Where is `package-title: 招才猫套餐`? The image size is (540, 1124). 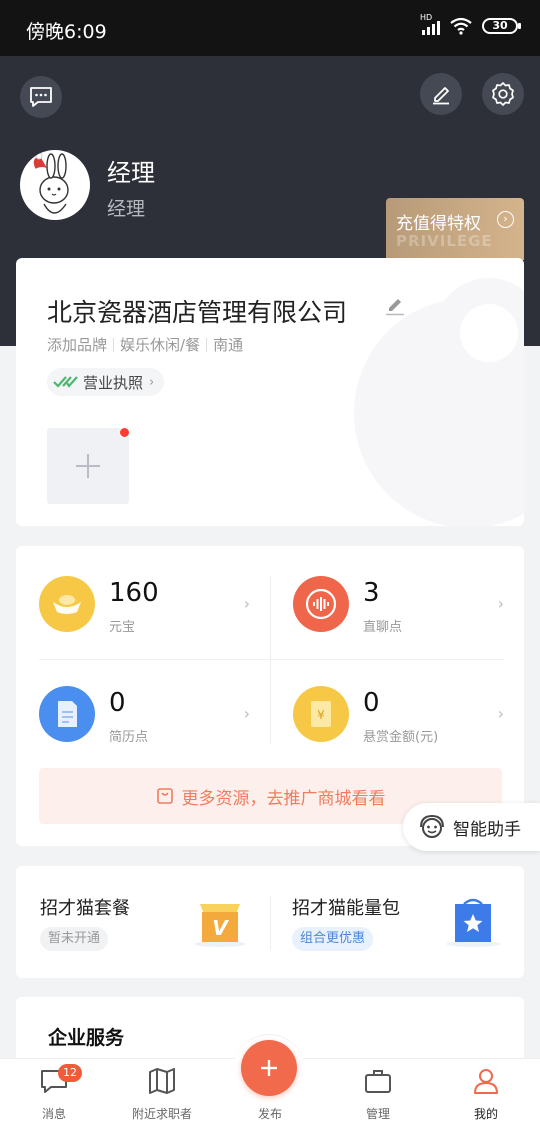 package-title: 招才猫套餐 is located at coordinates (85, 908).